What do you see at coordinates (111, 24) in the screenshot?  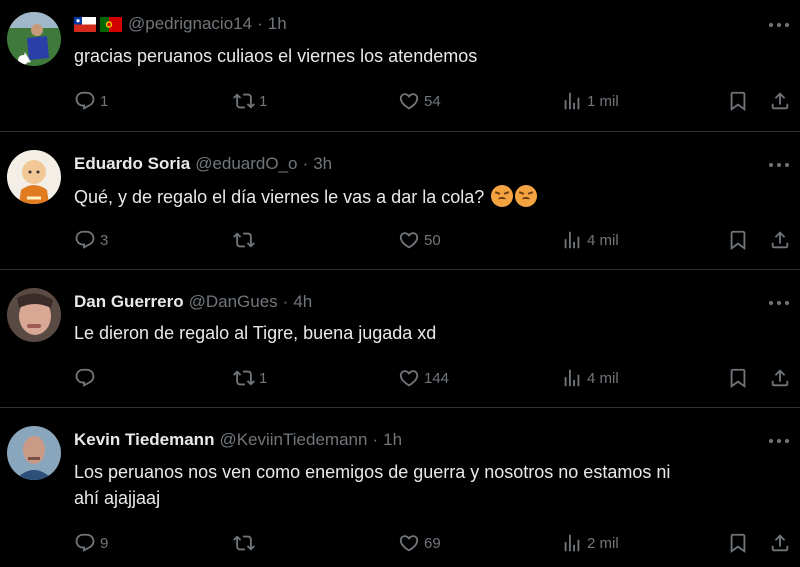 I see `portugal-flag-icon` at bounding box center [111, 24].